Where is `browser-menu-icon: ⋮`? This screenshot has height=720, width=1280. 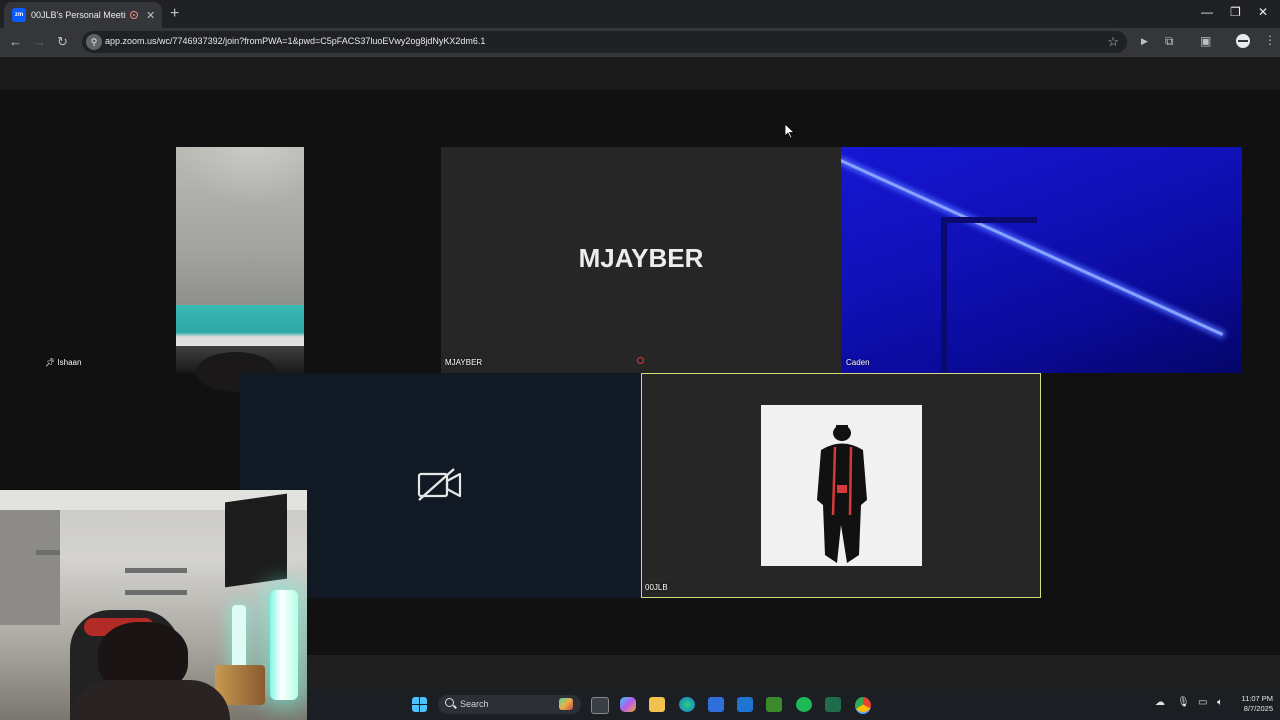 browser-menu-icon: ⋮ is located at coordinates (1270, 40).